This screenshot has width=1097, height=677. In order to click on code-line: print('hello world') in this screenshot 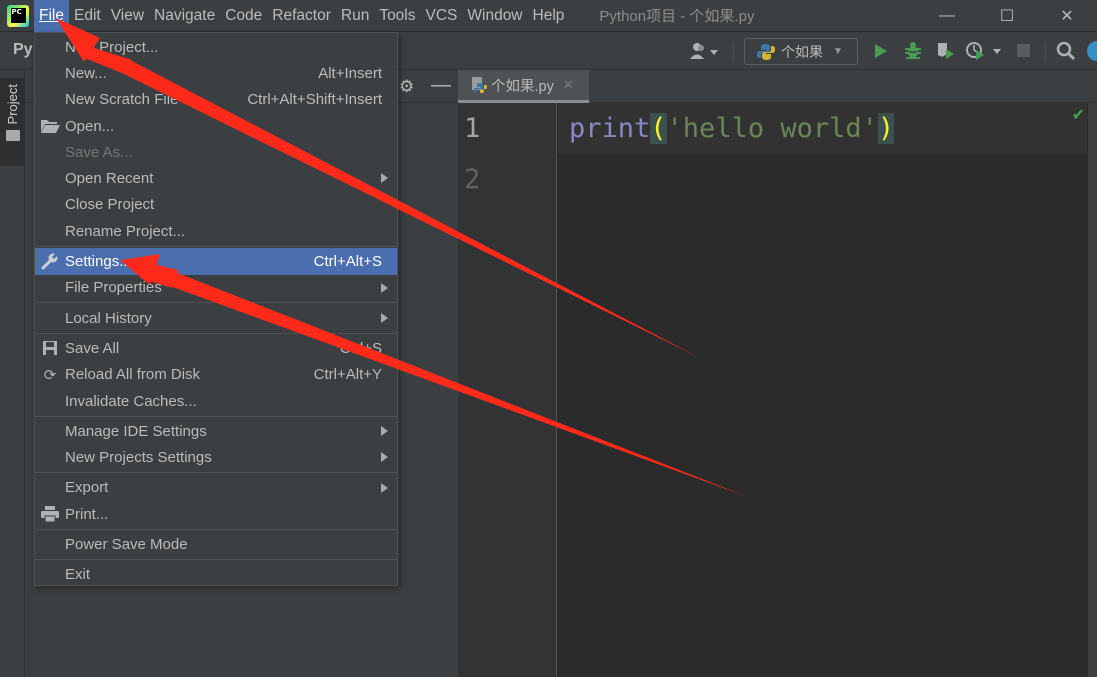, I will do `click(732, 128)`.